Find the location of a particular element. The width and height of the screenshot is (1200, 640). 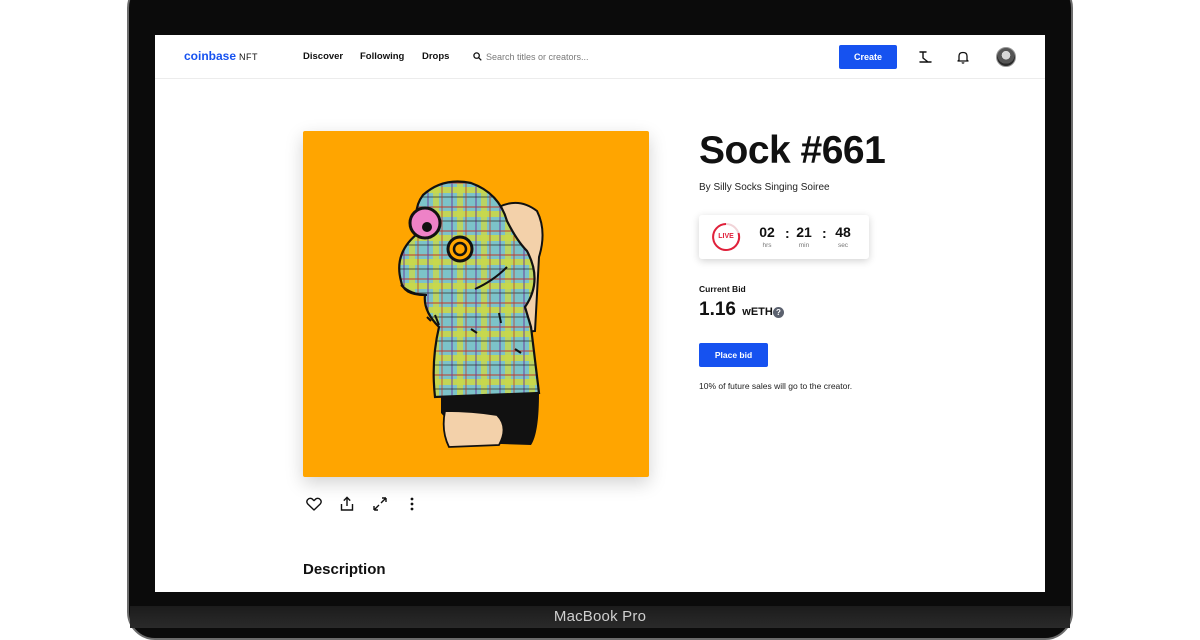

timer-hours: 02 hrs is located at coordinates (767, 236).